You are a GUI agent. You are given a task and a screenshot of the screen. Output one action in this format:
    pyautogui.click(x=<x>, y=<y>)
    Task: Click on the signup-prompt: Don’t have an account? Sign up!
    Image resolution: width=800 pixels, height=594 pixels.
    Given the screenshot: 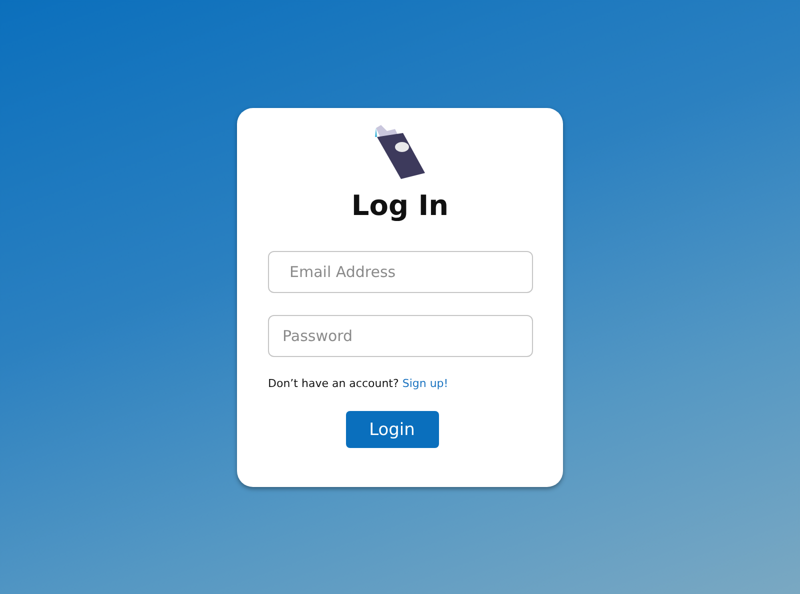 What is the action you would take?
    pyautogui.click(x=358, y=383)
    